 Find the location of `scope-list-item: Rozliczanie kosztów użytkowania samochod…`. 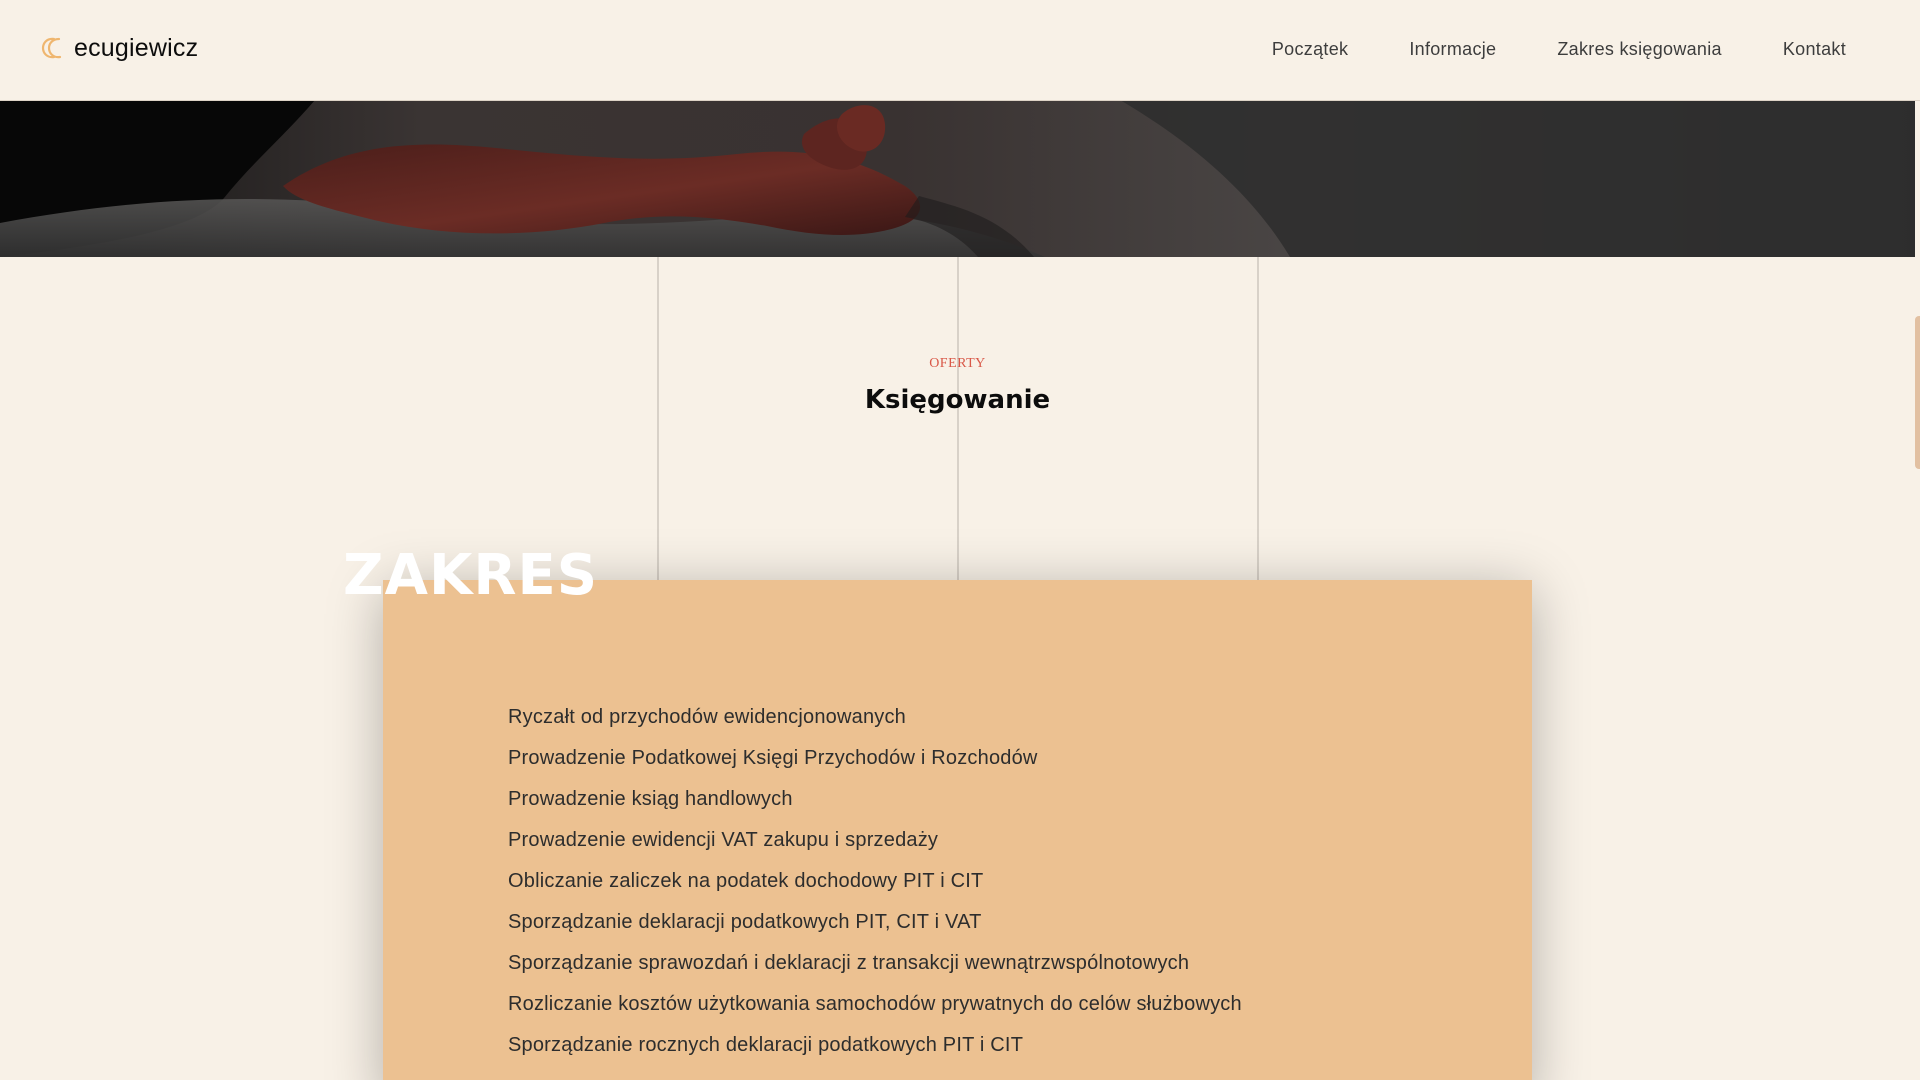

scope-list-item: Rozliczanie kosztów użytkowania samochod… is located at coordinates (875, 1004).